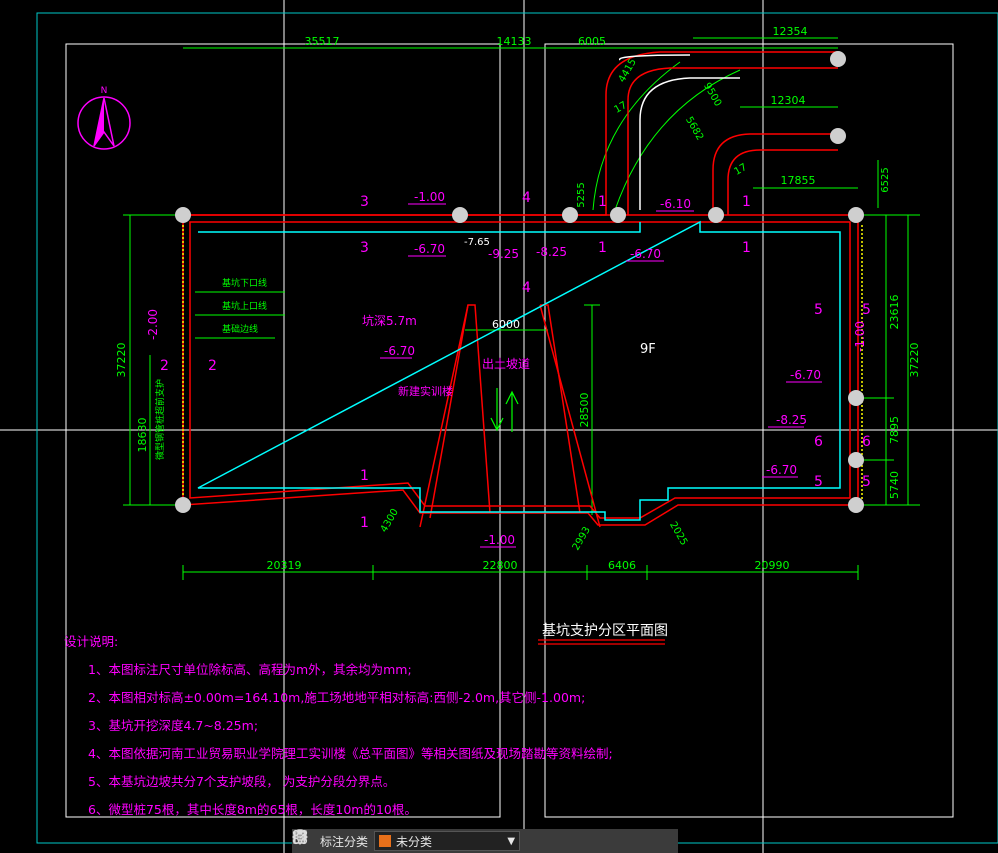 This screenshot has width=998, height=853. Describe the element at coordinates (772, 565) in the screenshot. I see `dim-label: 20990` at that location.